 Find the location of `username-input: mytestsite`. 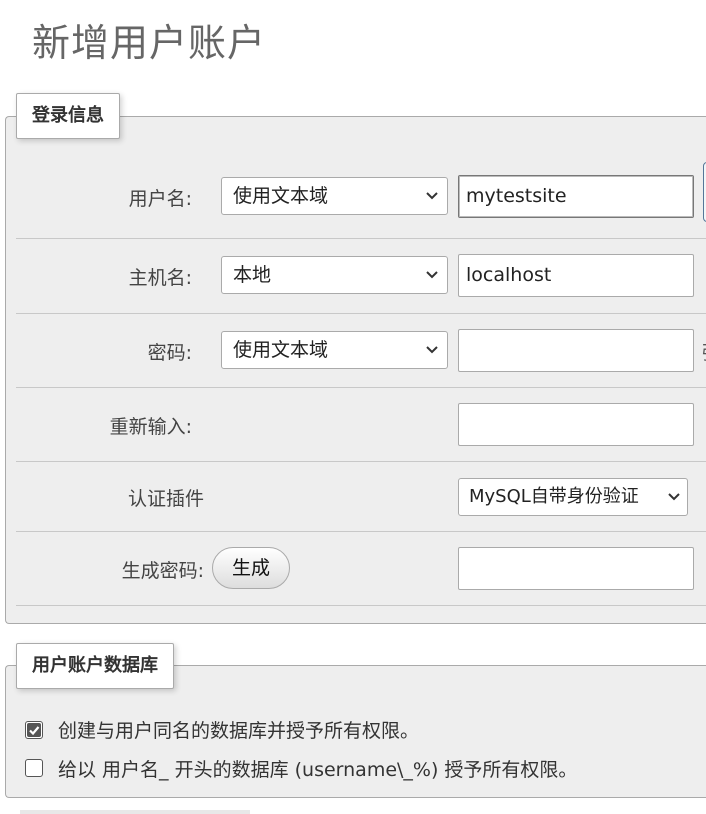

username-input: mytestsite is located at coordinates (576, 196).